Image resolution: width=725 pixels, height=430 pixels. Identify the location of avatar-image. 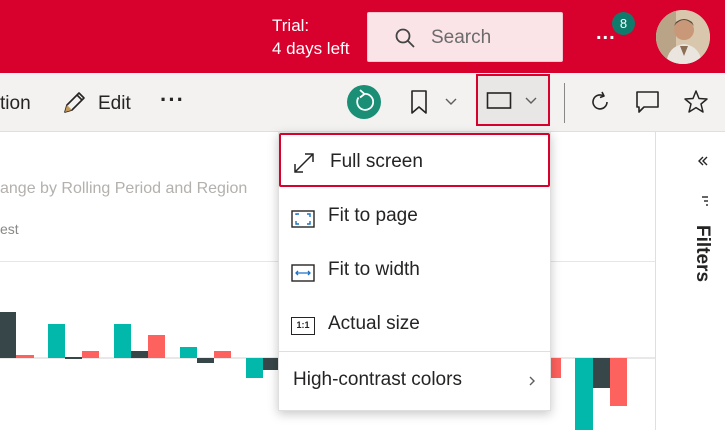
(683, 37).